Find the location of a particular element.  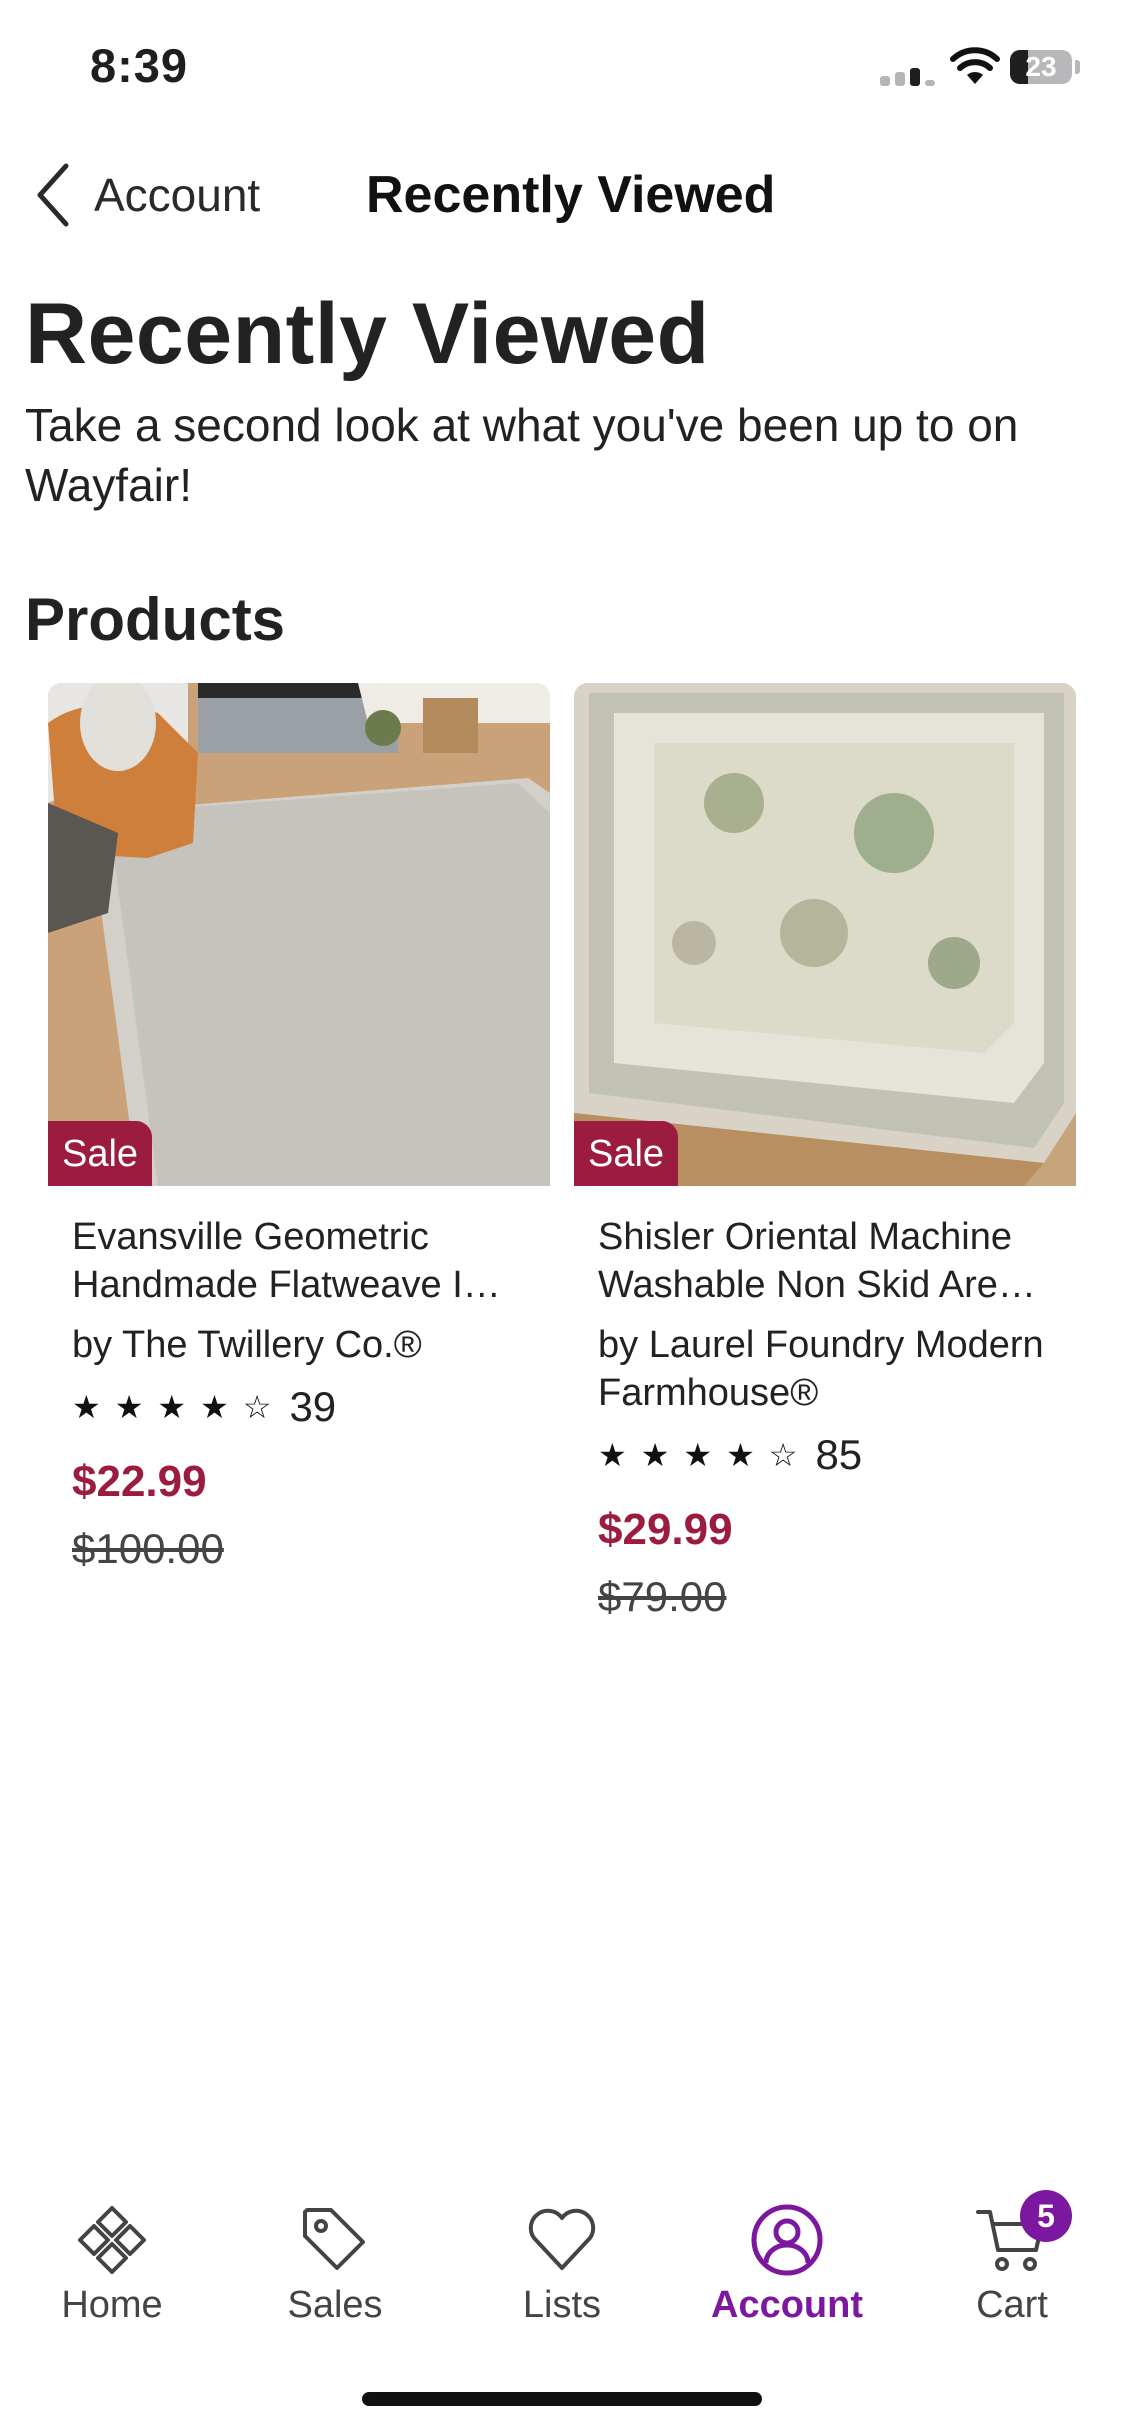

tab-label: Lists is located at coordinates (562, 2305).